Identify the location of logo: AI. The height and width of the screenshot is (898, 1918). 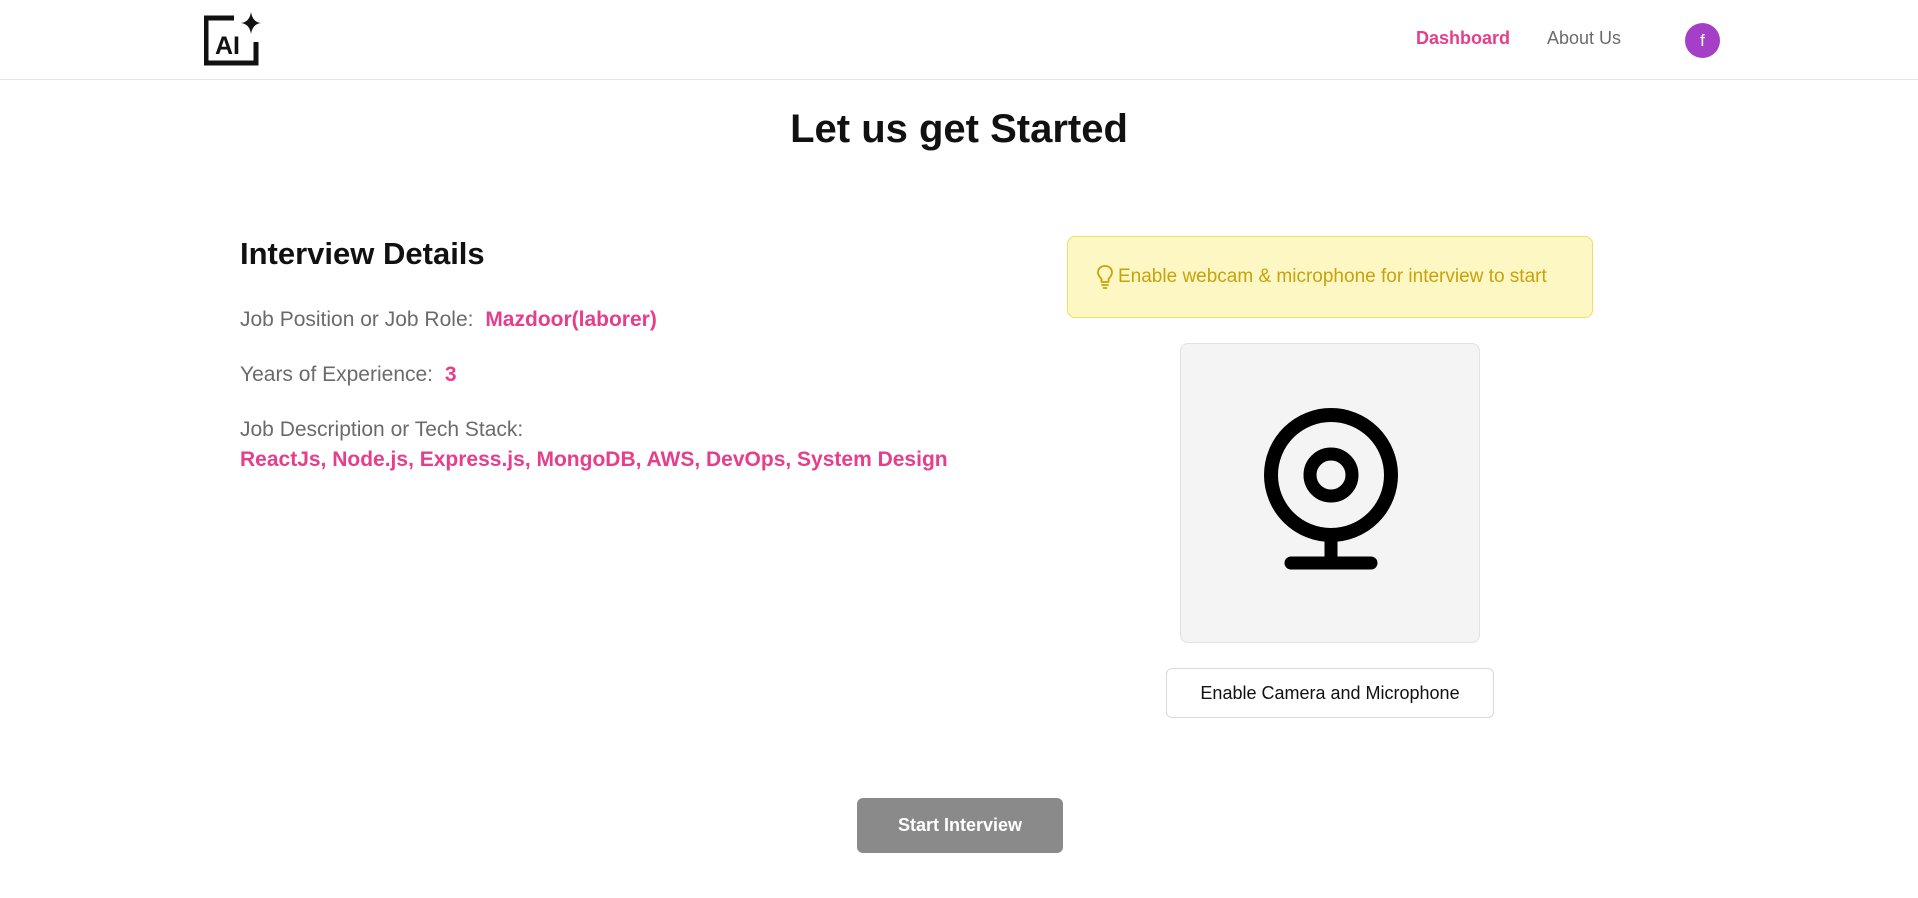
(232, 39).